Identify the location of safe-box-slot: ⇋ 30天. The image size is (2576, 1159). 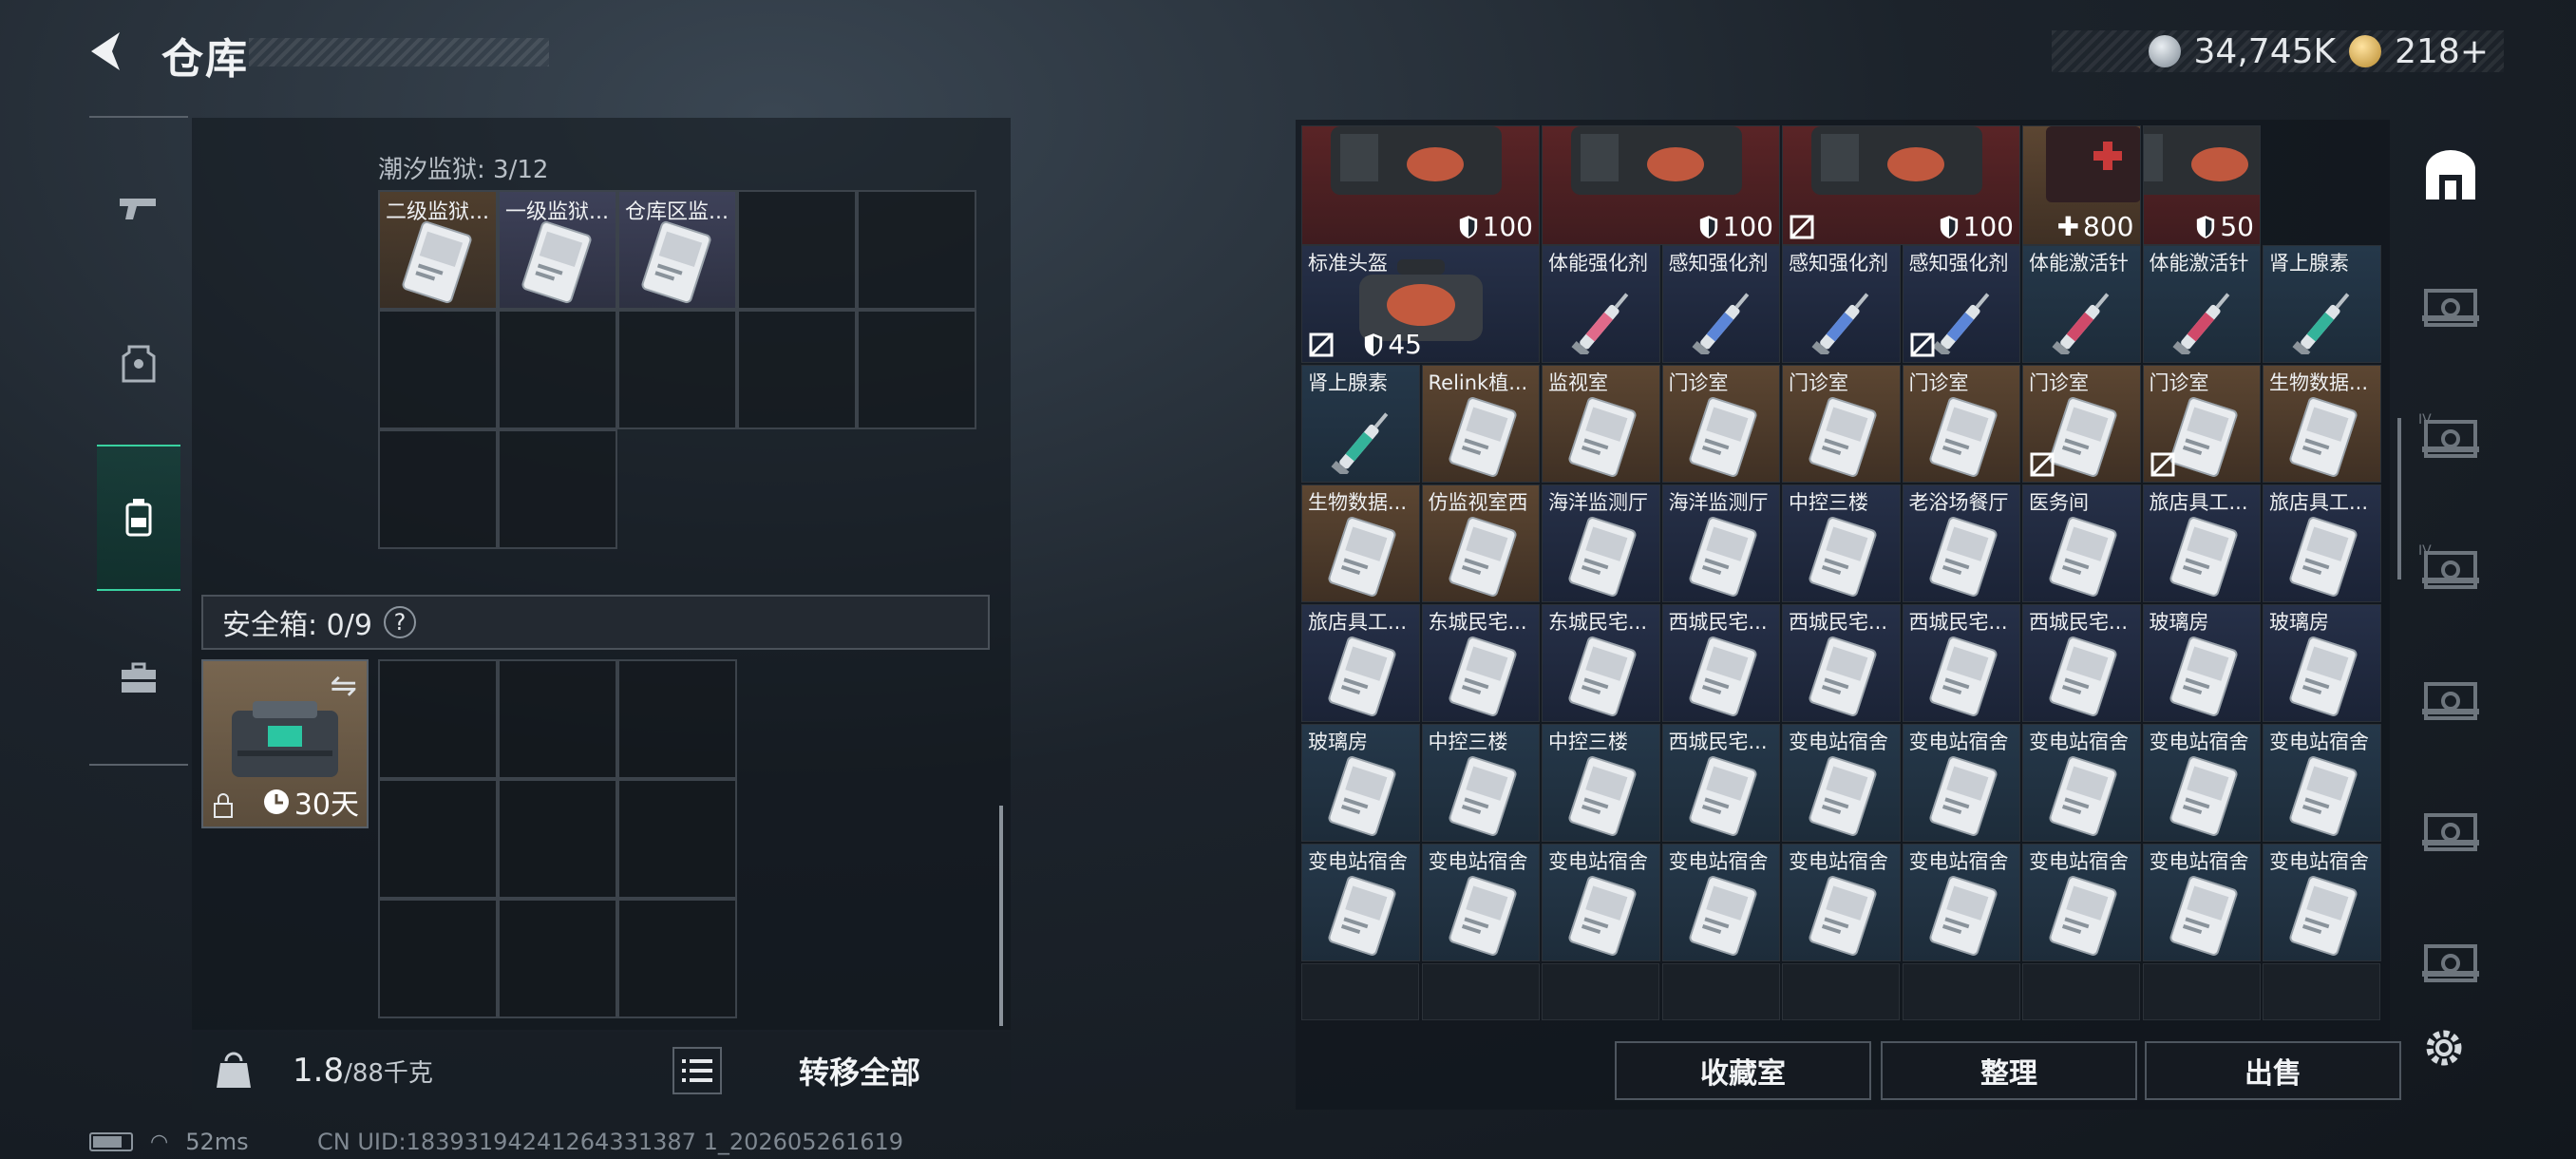
(285, 743).